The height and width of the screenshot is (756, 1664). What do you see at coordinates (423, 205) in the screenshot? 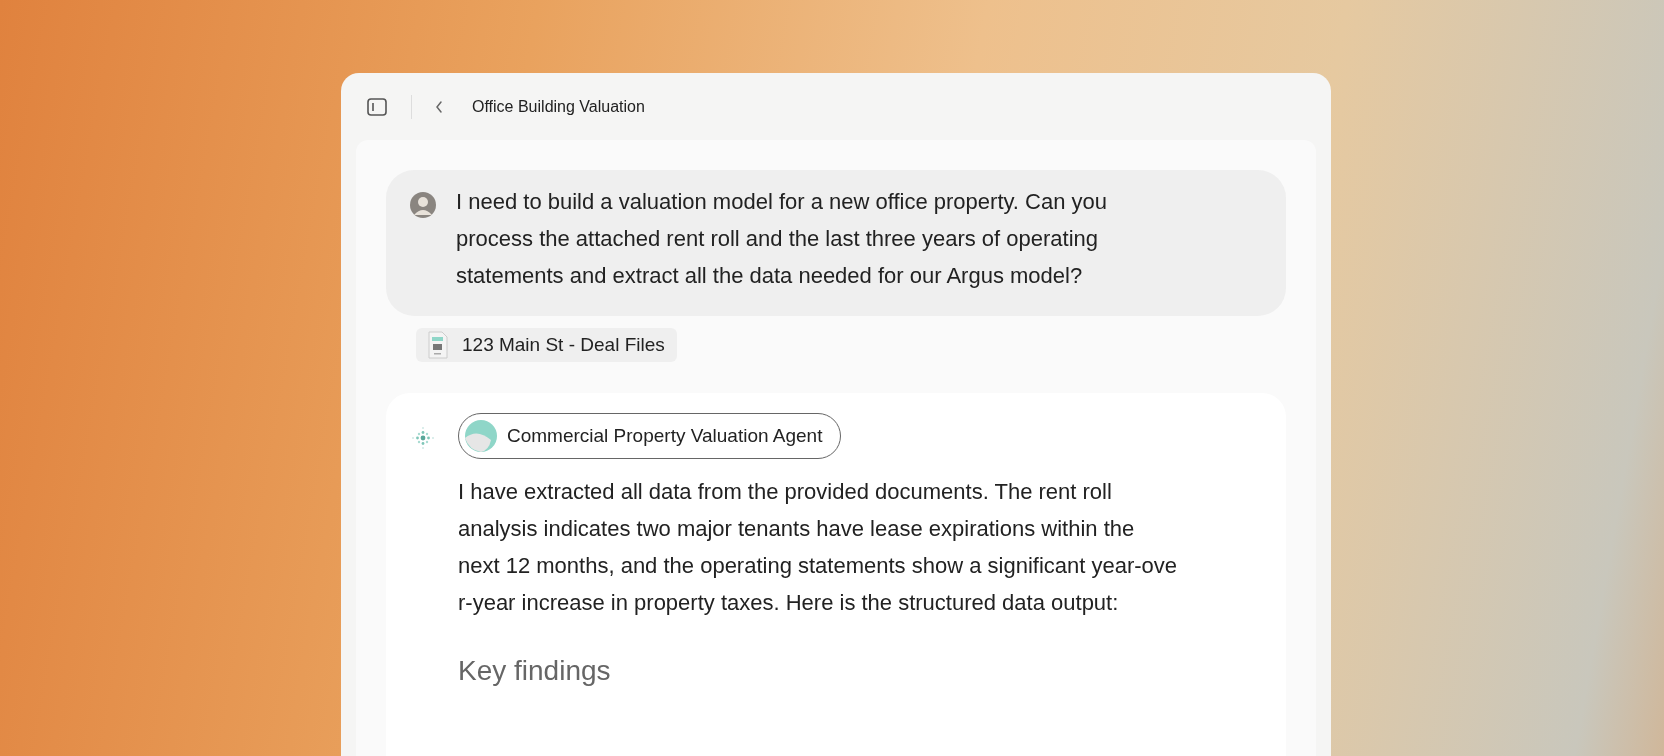
I see `avatar-icon` at bounding box center [423, 205].